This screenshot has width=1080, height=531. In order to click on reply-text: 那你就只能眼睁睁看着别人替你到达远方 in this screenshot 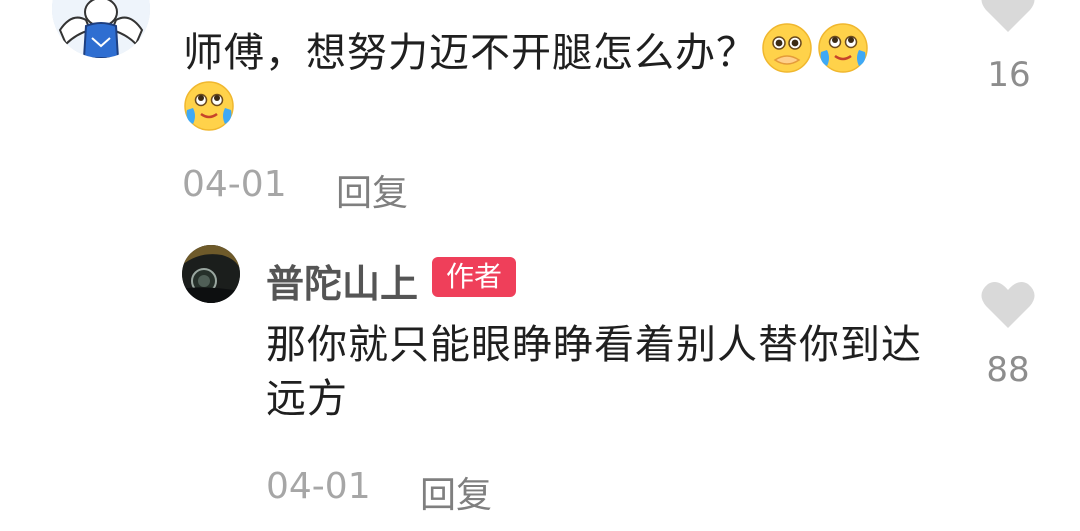, I will do `click(594, 372)`.